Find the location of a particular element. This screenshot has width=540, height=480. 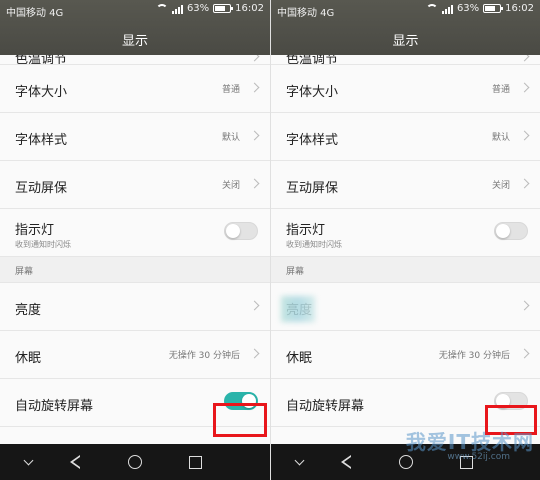

setting-brightness: 亮度 is located at coordinates (135, 307).